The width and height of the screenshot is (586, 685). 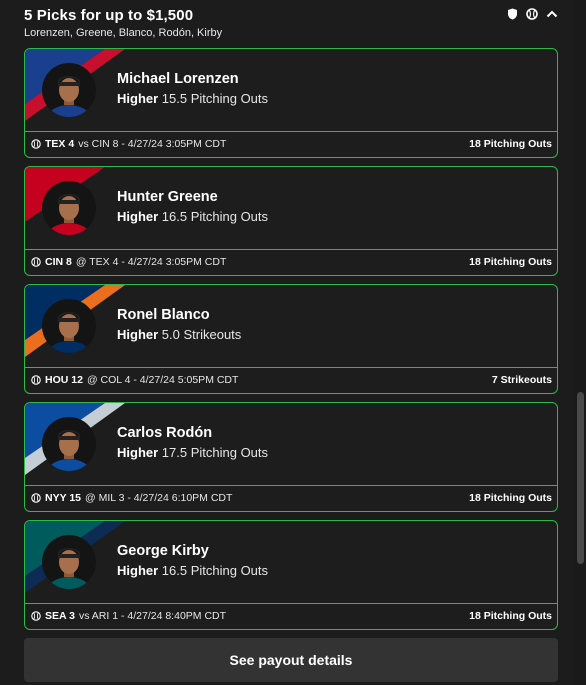 I want to click on player-name: George Kirby, so click(x=163, y=551).